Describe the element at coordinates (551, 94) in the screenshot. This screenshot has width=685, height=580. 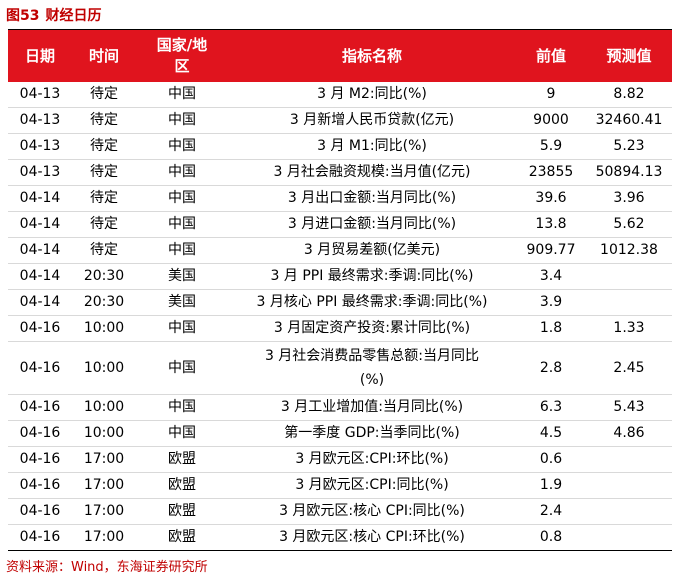
I see `previous-value-cell: 9` at that location.